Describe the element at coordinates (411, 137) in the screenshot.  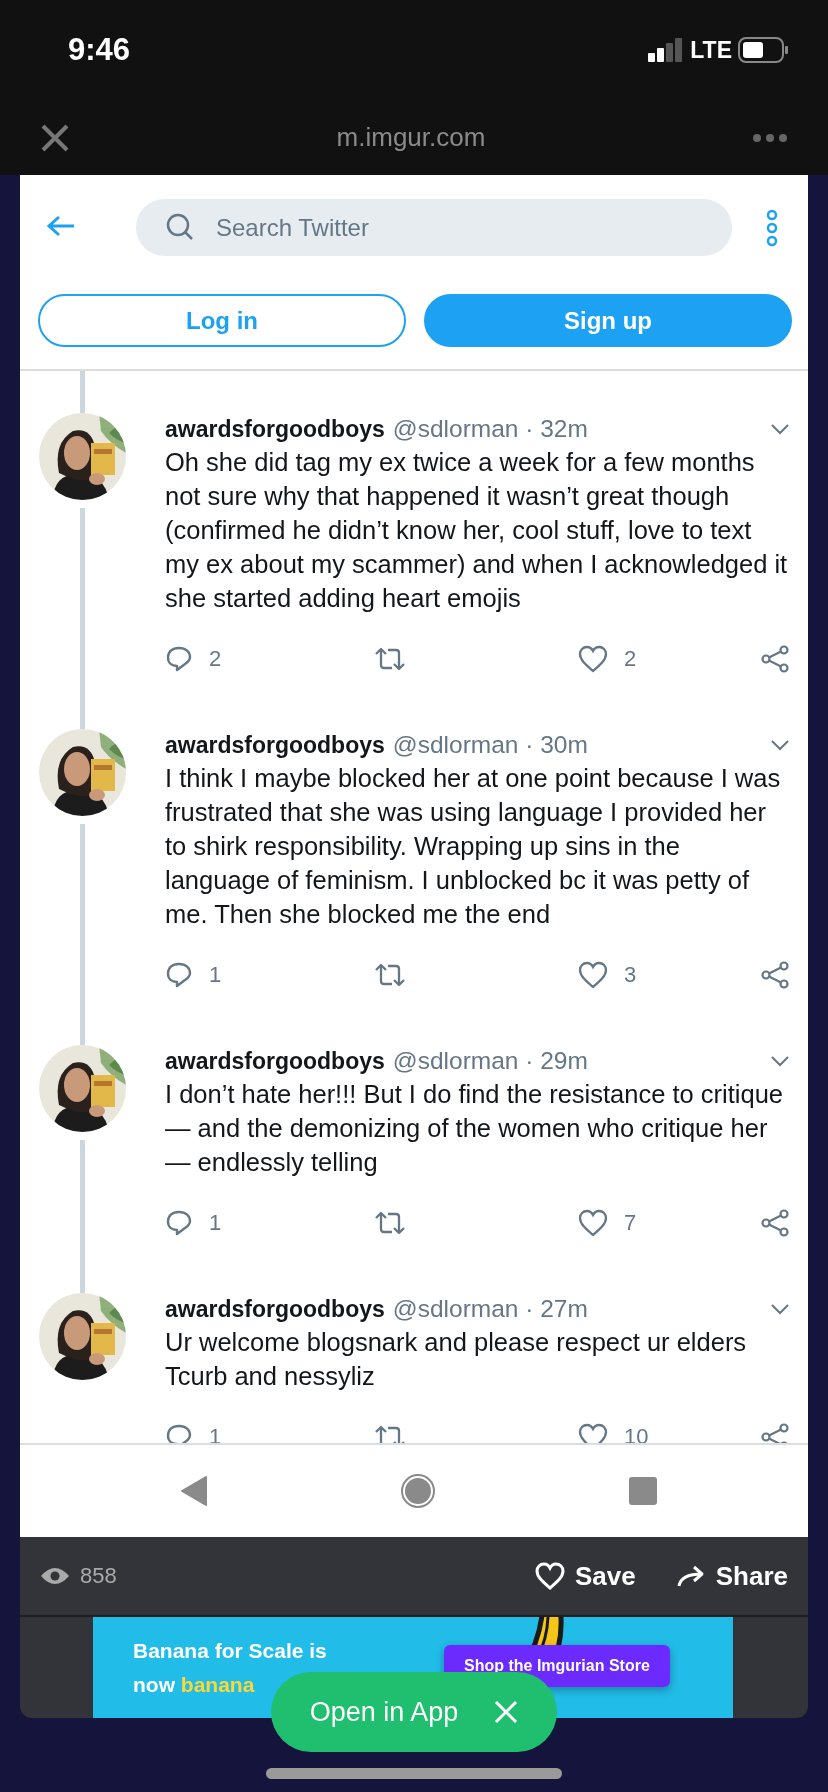
I see `url-text: m.imgur.com` at that location.